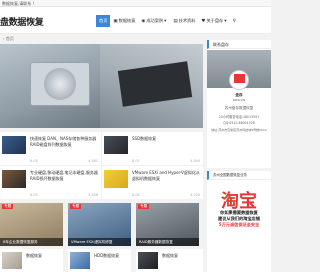 The height and width of the screenshot is (272, 320). Describe the element at coordinates (143, 21) in the screenshot. I see `target-icon: ◉` at that location.